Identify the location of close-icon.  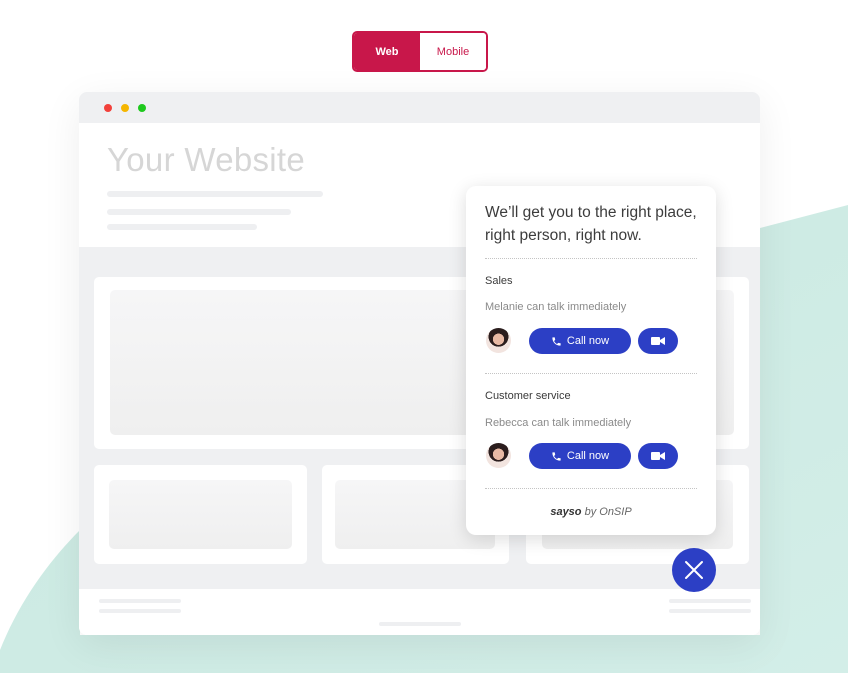
(694, 570).